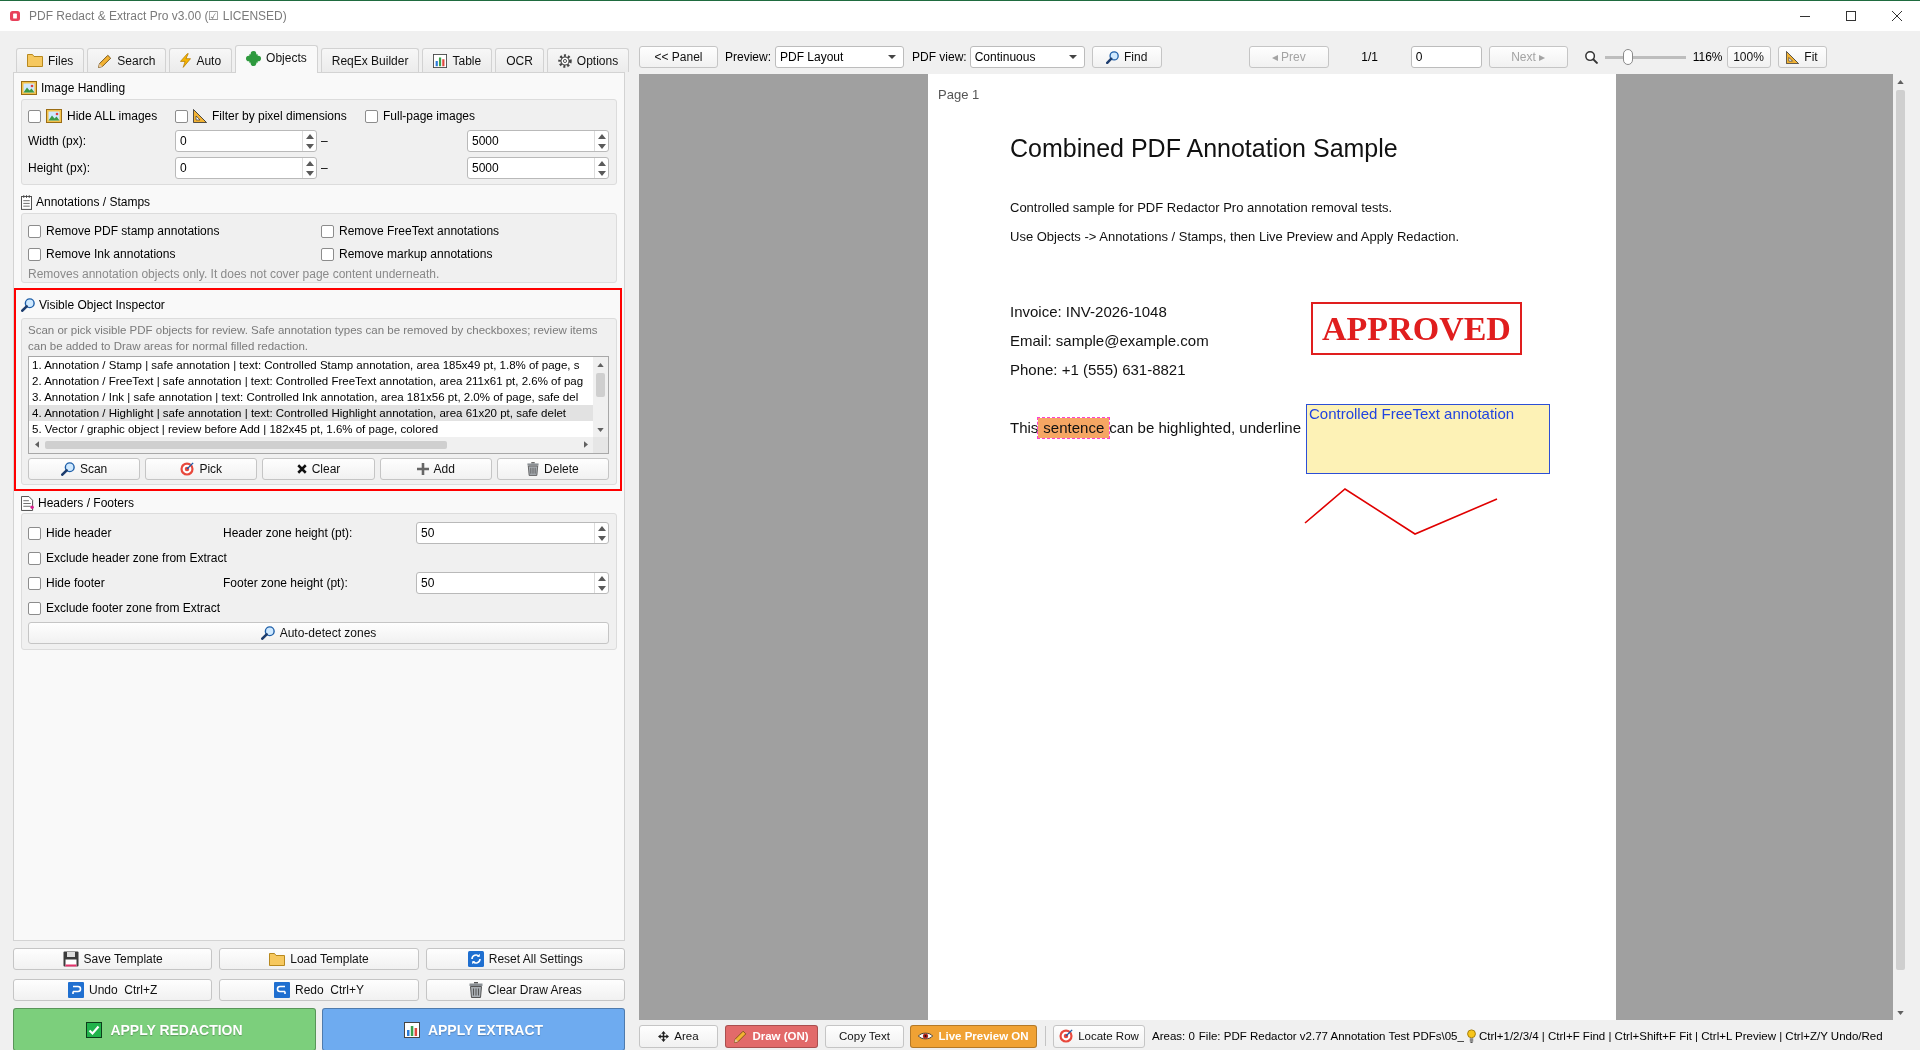 This screenshot has width=1920, height=1050. Describe the element at coordinates (113, 959) in the screenshot. I see `save-template-button: Save Template` at that location.